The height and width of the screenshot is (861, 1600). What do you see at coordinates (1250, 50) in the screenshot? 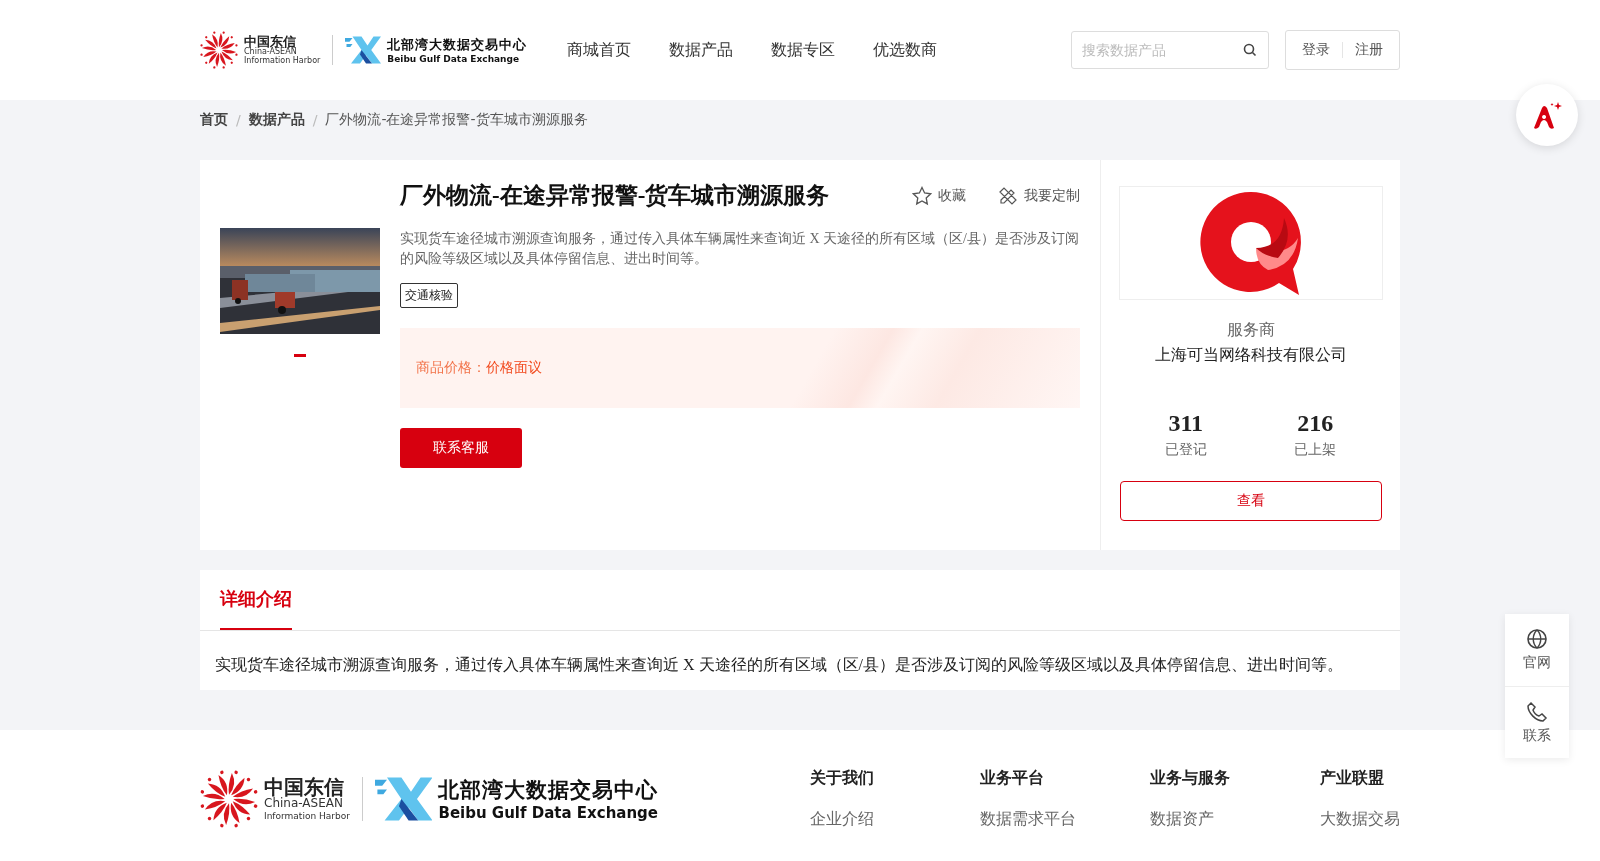
I see `search-icon` at bounding box center [1250, 50].